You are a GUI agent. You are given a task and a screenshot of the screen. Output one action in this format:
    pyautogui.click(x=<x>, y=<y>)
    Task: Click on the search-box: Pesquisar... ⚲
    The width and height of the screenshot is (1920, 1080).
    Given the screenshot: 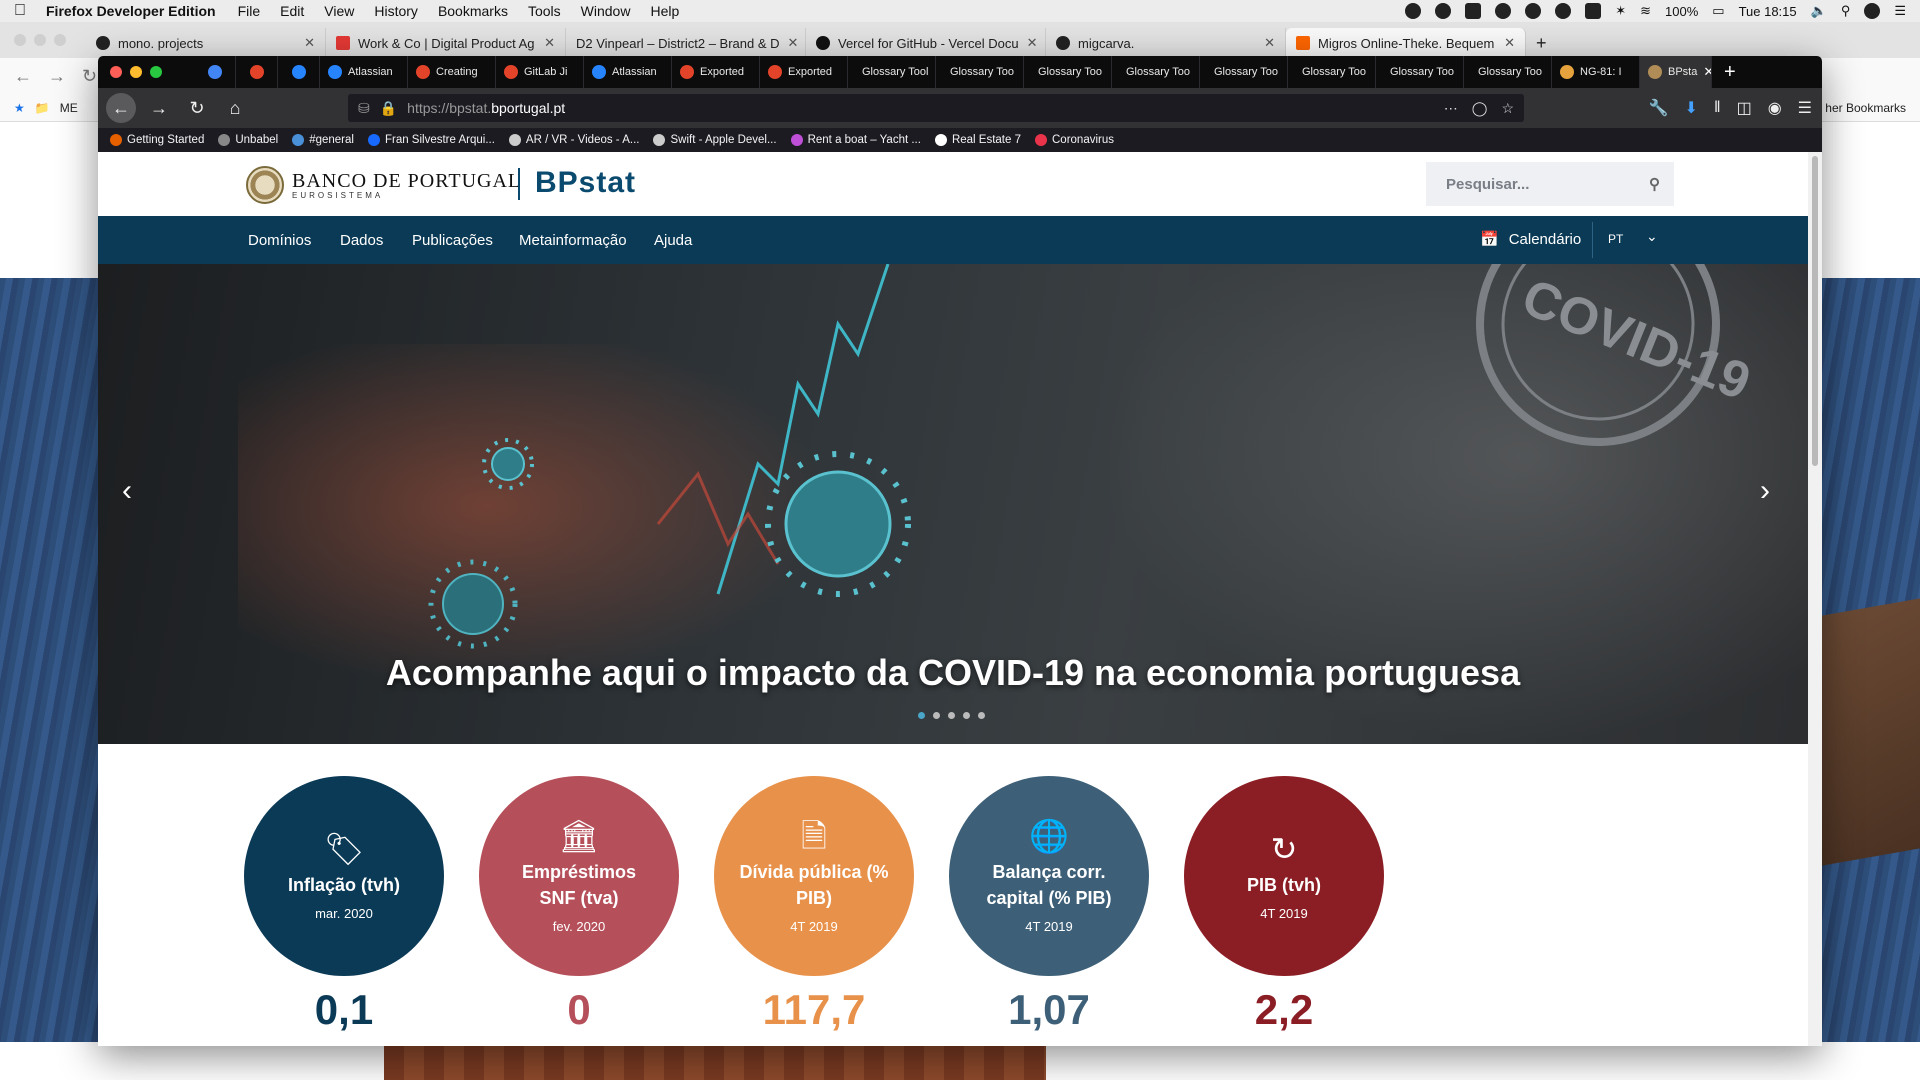 What is the action you would take?
    pyautogui.click(x=1550, y=184)
    